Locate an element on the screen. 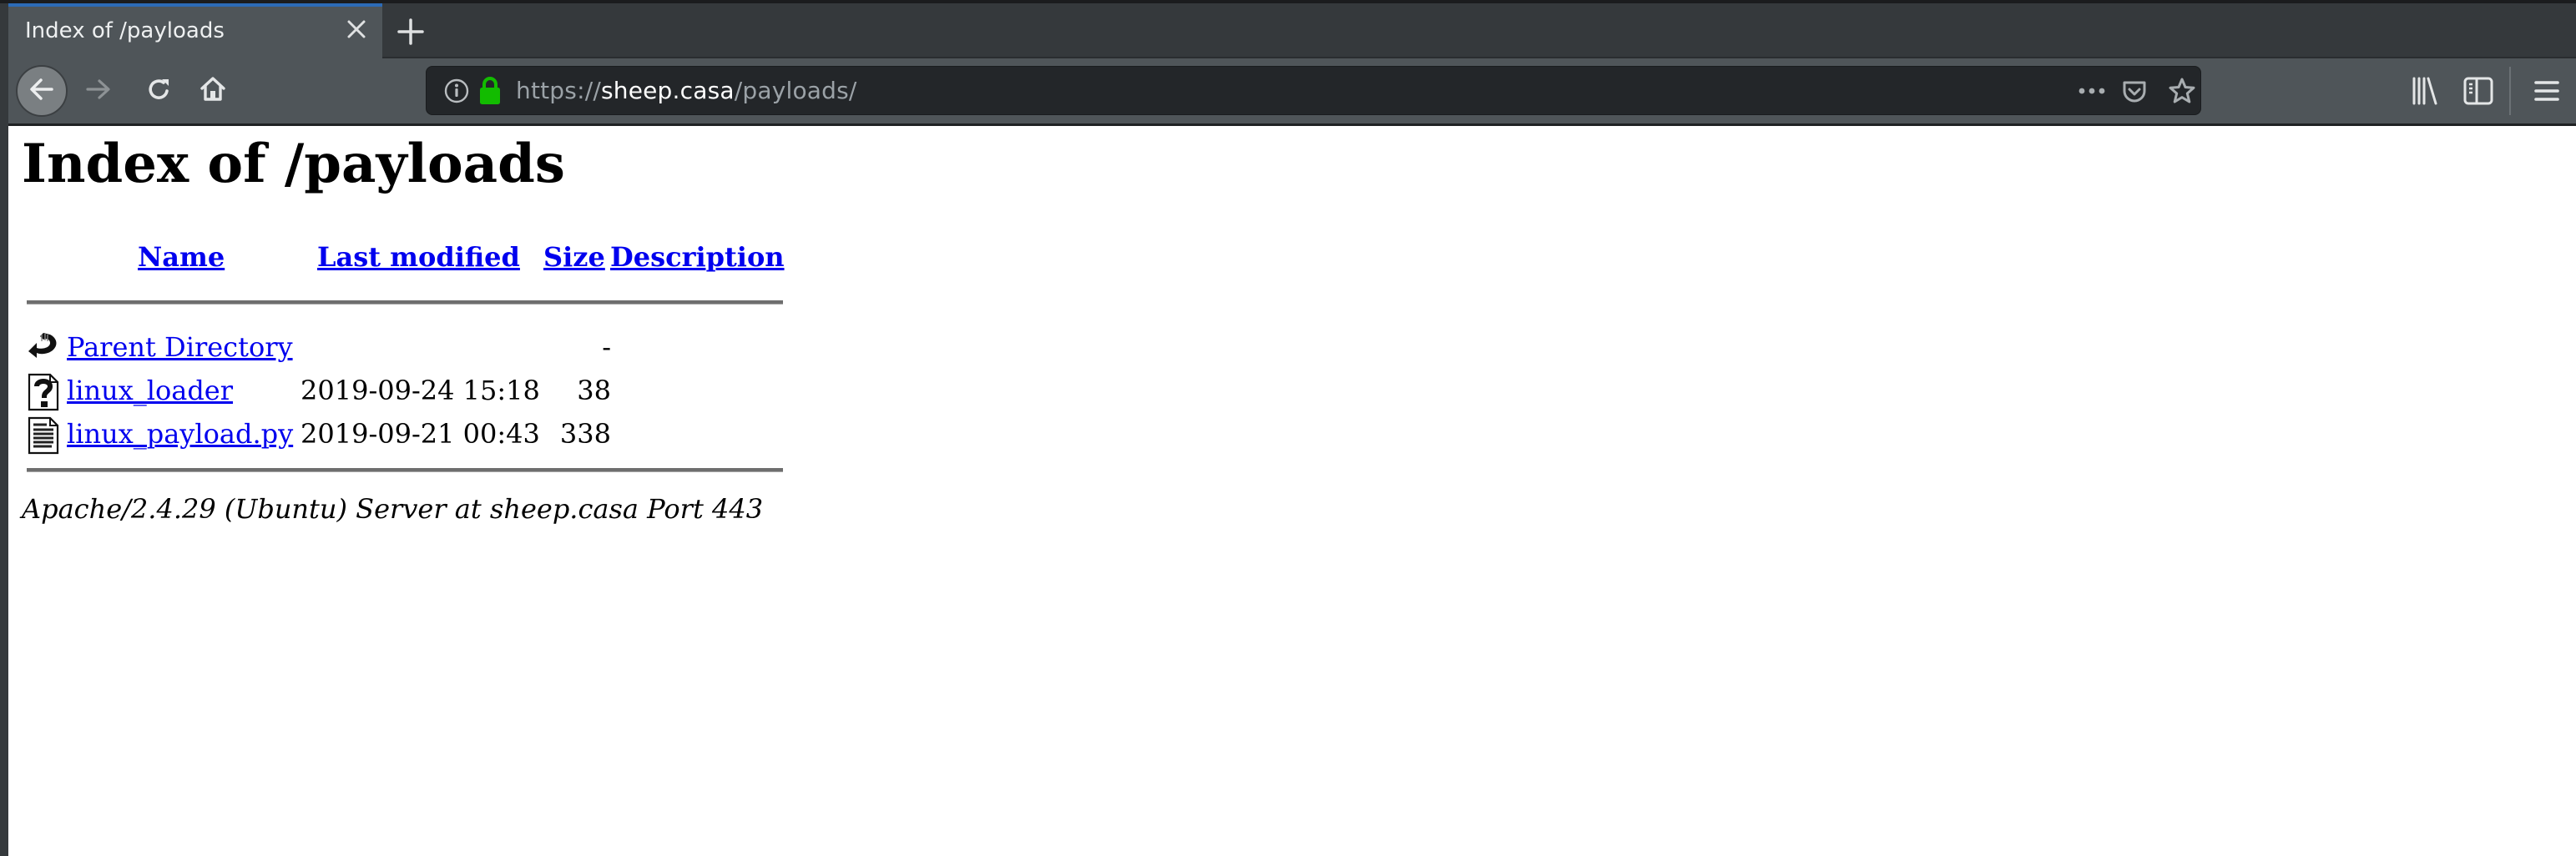  toolbar-separator is located at coordinates (2510, 91).